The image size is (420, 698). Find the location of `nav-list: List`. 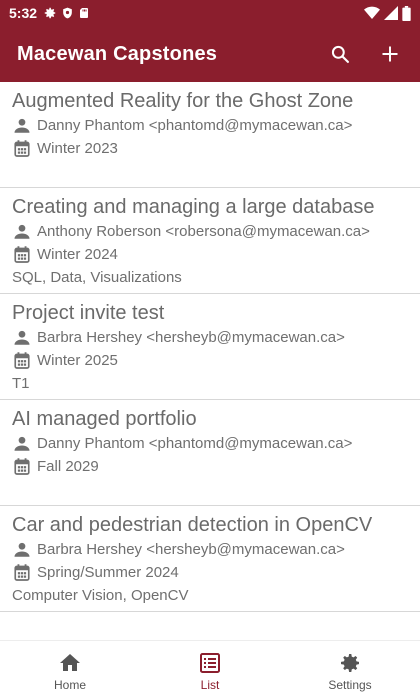

nav-list: List is located at coordinates (210, 669).